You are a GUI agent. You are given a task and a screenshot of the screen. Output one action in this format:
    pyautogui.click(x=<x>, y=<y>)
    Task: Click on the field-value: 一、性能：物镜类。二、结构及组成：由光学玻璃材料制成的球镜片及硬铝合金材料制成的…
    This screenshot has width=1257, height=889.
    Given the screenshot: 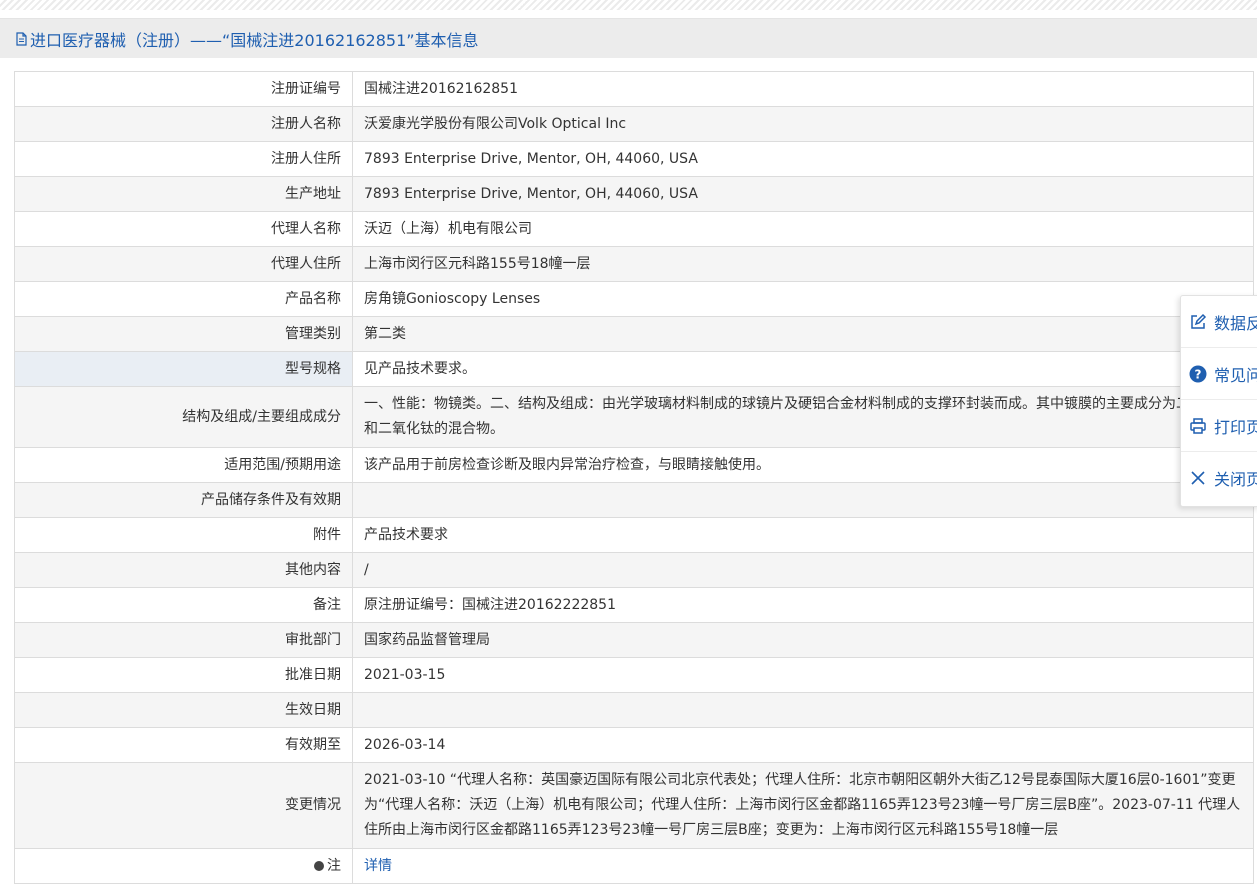 What is the action you would take?
    pyautogui.click(x=803, y=417)
    